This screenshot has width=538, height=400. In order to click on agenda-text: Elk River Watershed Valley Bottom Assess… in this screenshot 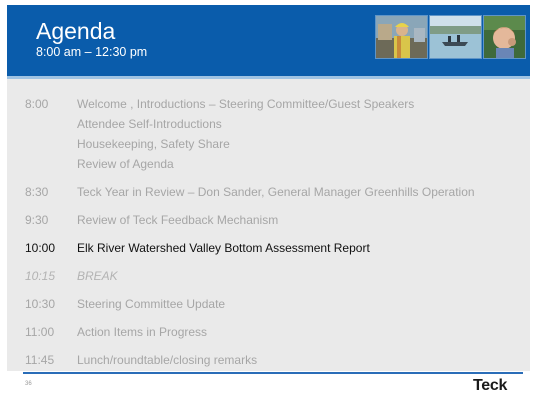, I will do `click(223, 248)`.